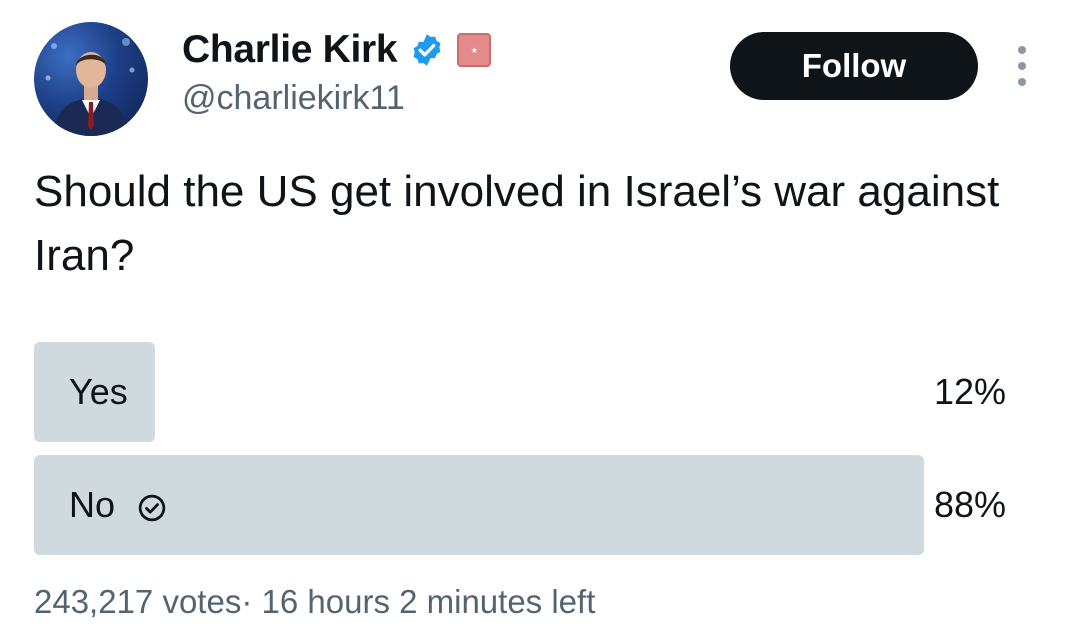  I want to click on poll-option-label: No, so click(118, 505).